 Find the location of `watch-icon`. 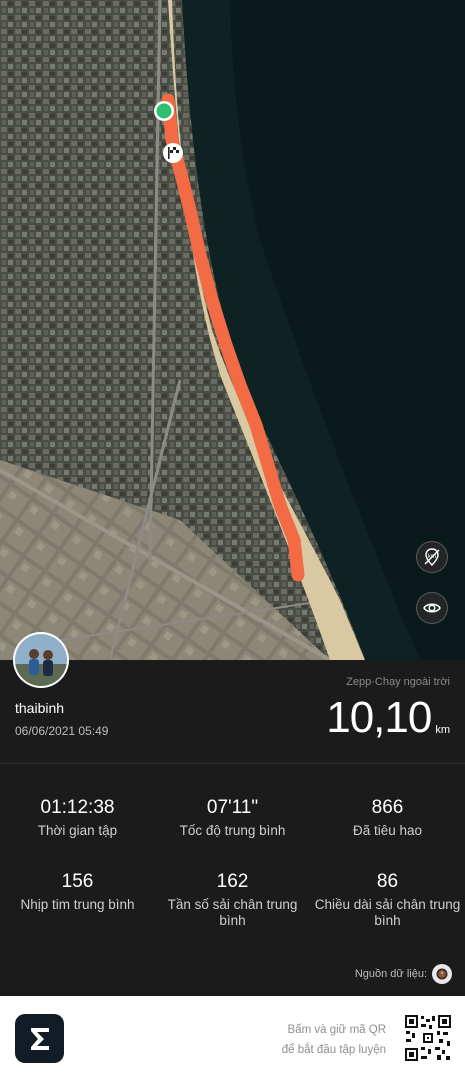

watch-icon is located at coordinates (442, 974).